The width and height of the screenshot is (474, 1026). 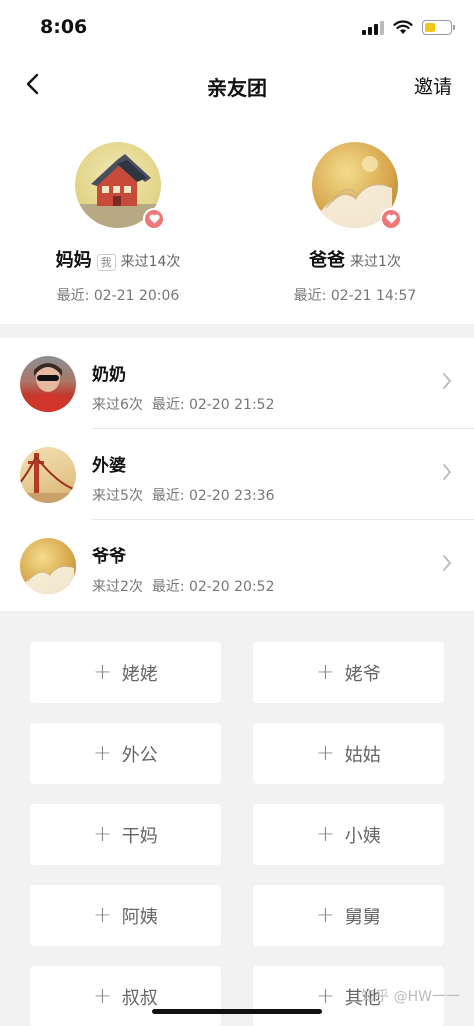 What do you see at coordinates (106, 262) in the screenshot?
I see `me-tag: 我` at bounding box center [106, 262].